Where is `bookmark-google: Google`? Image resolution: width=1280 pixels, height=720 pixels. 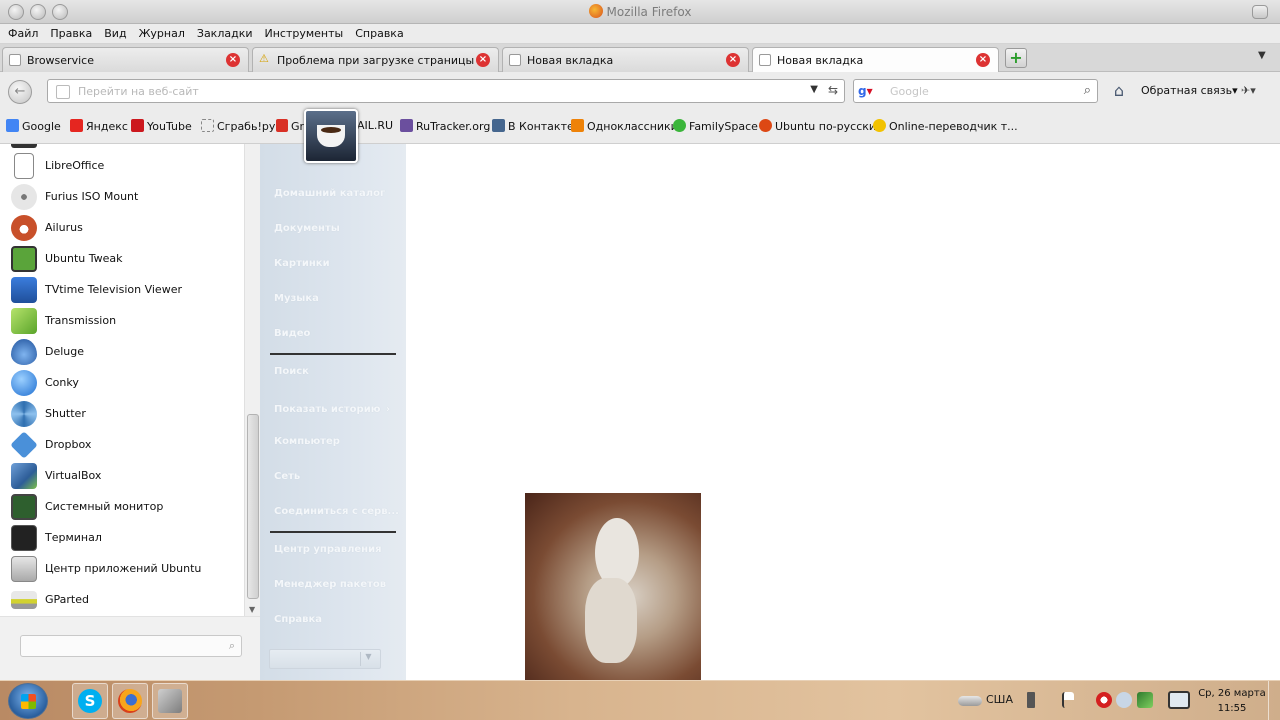
bookmark-google: Google is located at coordinates (33, 126).